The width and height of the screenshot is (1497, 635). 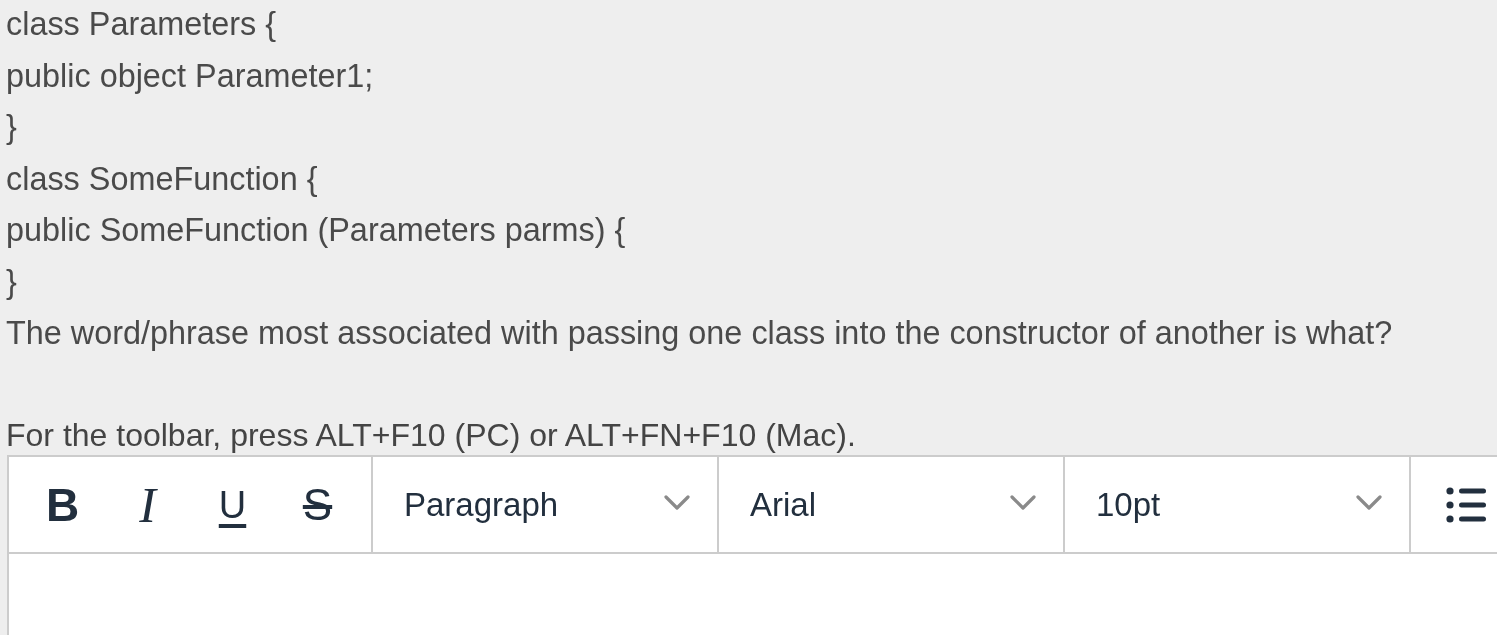 I want to click on code-line: public SomeFunction (Parameters parms) {, so click(x=316, y=230).